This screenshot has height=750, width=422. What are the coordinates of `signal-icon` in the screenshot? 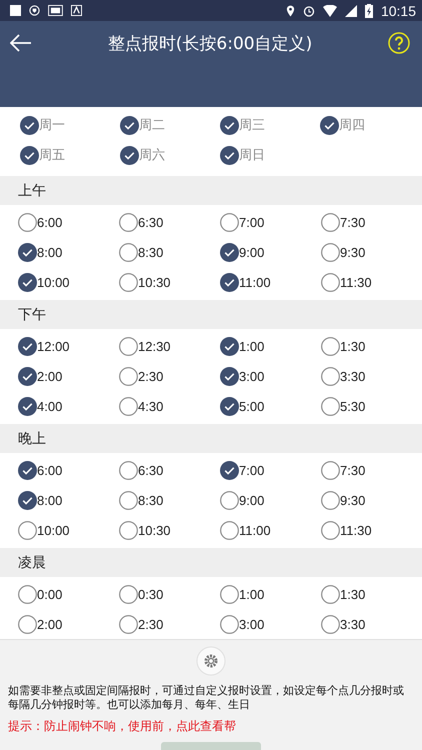 It's located at (350, 10).